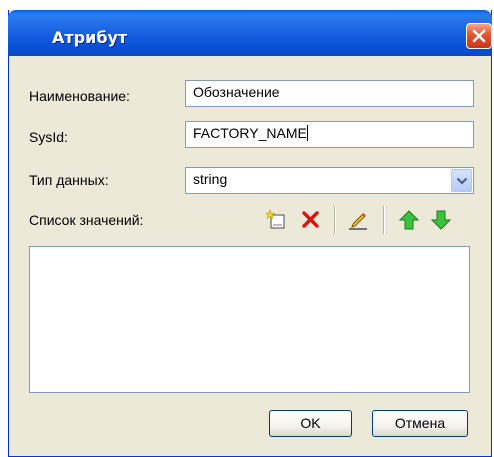 The width and height of the screenshot is (494, 457). What do you see at coordinates (311, 220) in the screenshot?
I see `delete-icon` at bounding box center [311, 220].